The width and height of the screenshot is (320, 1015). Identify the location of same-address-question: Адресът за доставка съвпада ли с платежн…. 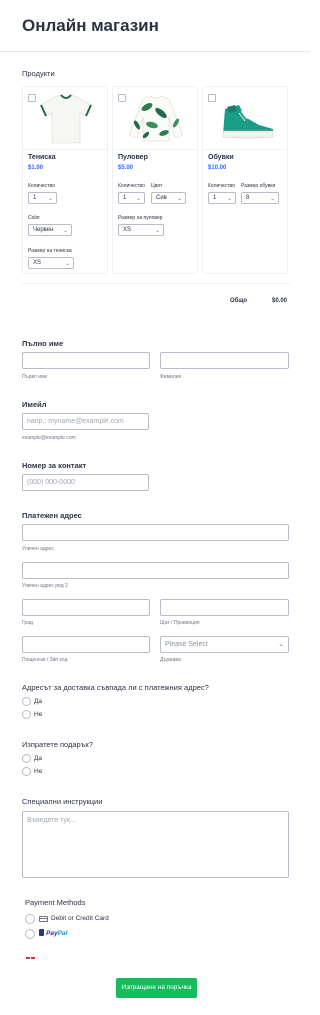
(115, 687).